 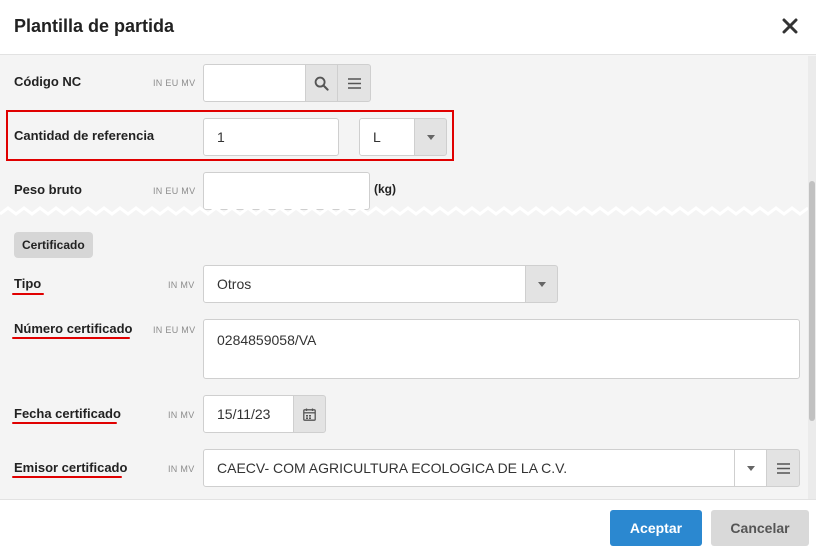 I want to click on fecha-certificado-label: Fecha certificado, so click(x=67, y=413).